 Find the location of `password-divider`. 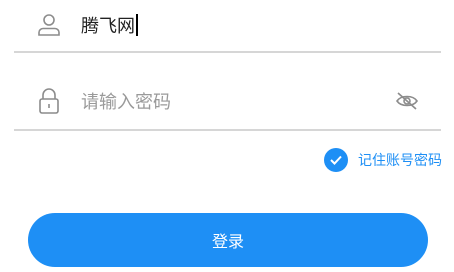

password-divider is located at coordinates (227, 130).